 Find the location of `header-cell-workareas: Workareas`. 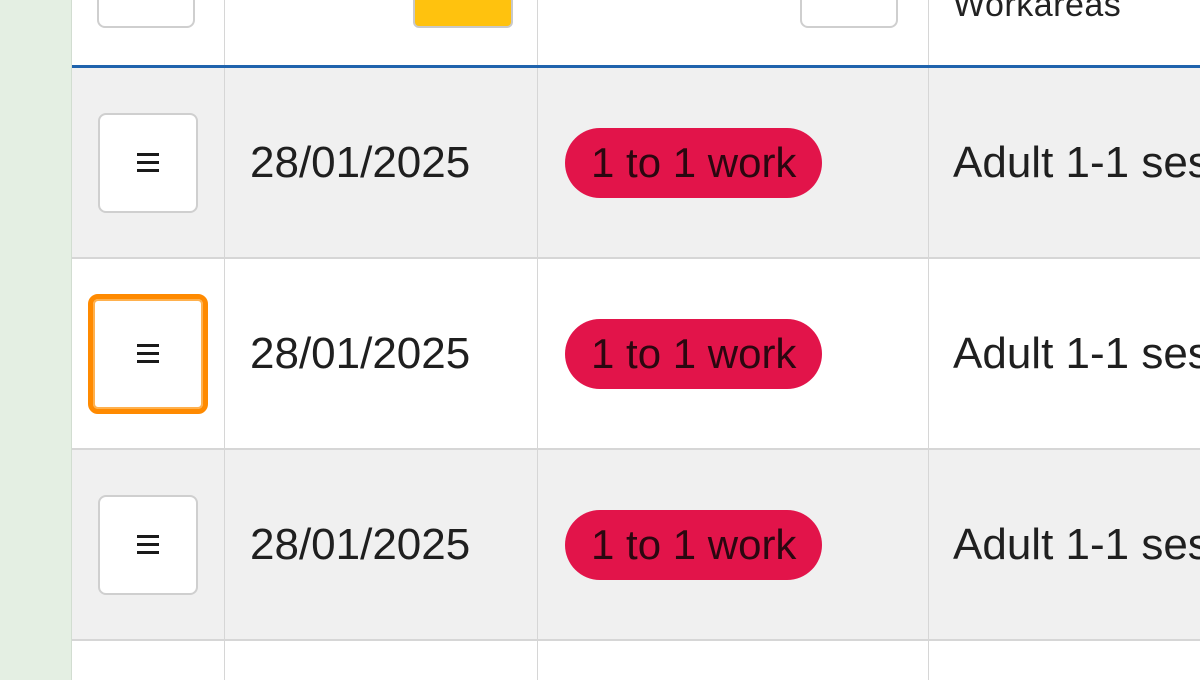

header-cell-workareas: Workareas is located at coordinates (1064, 32).